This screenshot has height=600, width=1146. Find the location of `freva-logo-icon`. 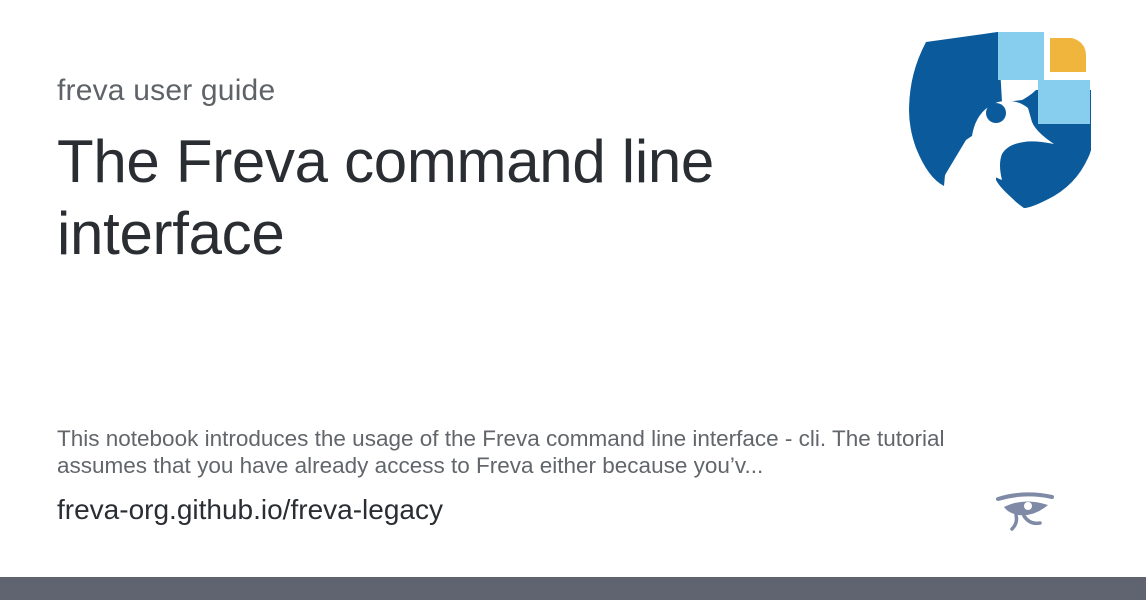

freva-logo-icon is located at coordinates (1000, 120).